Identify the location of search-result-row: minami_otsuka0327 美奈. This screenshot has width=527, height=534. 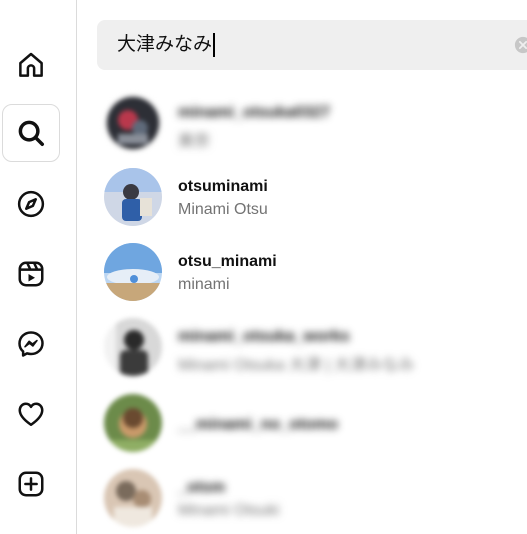
(314, 125).